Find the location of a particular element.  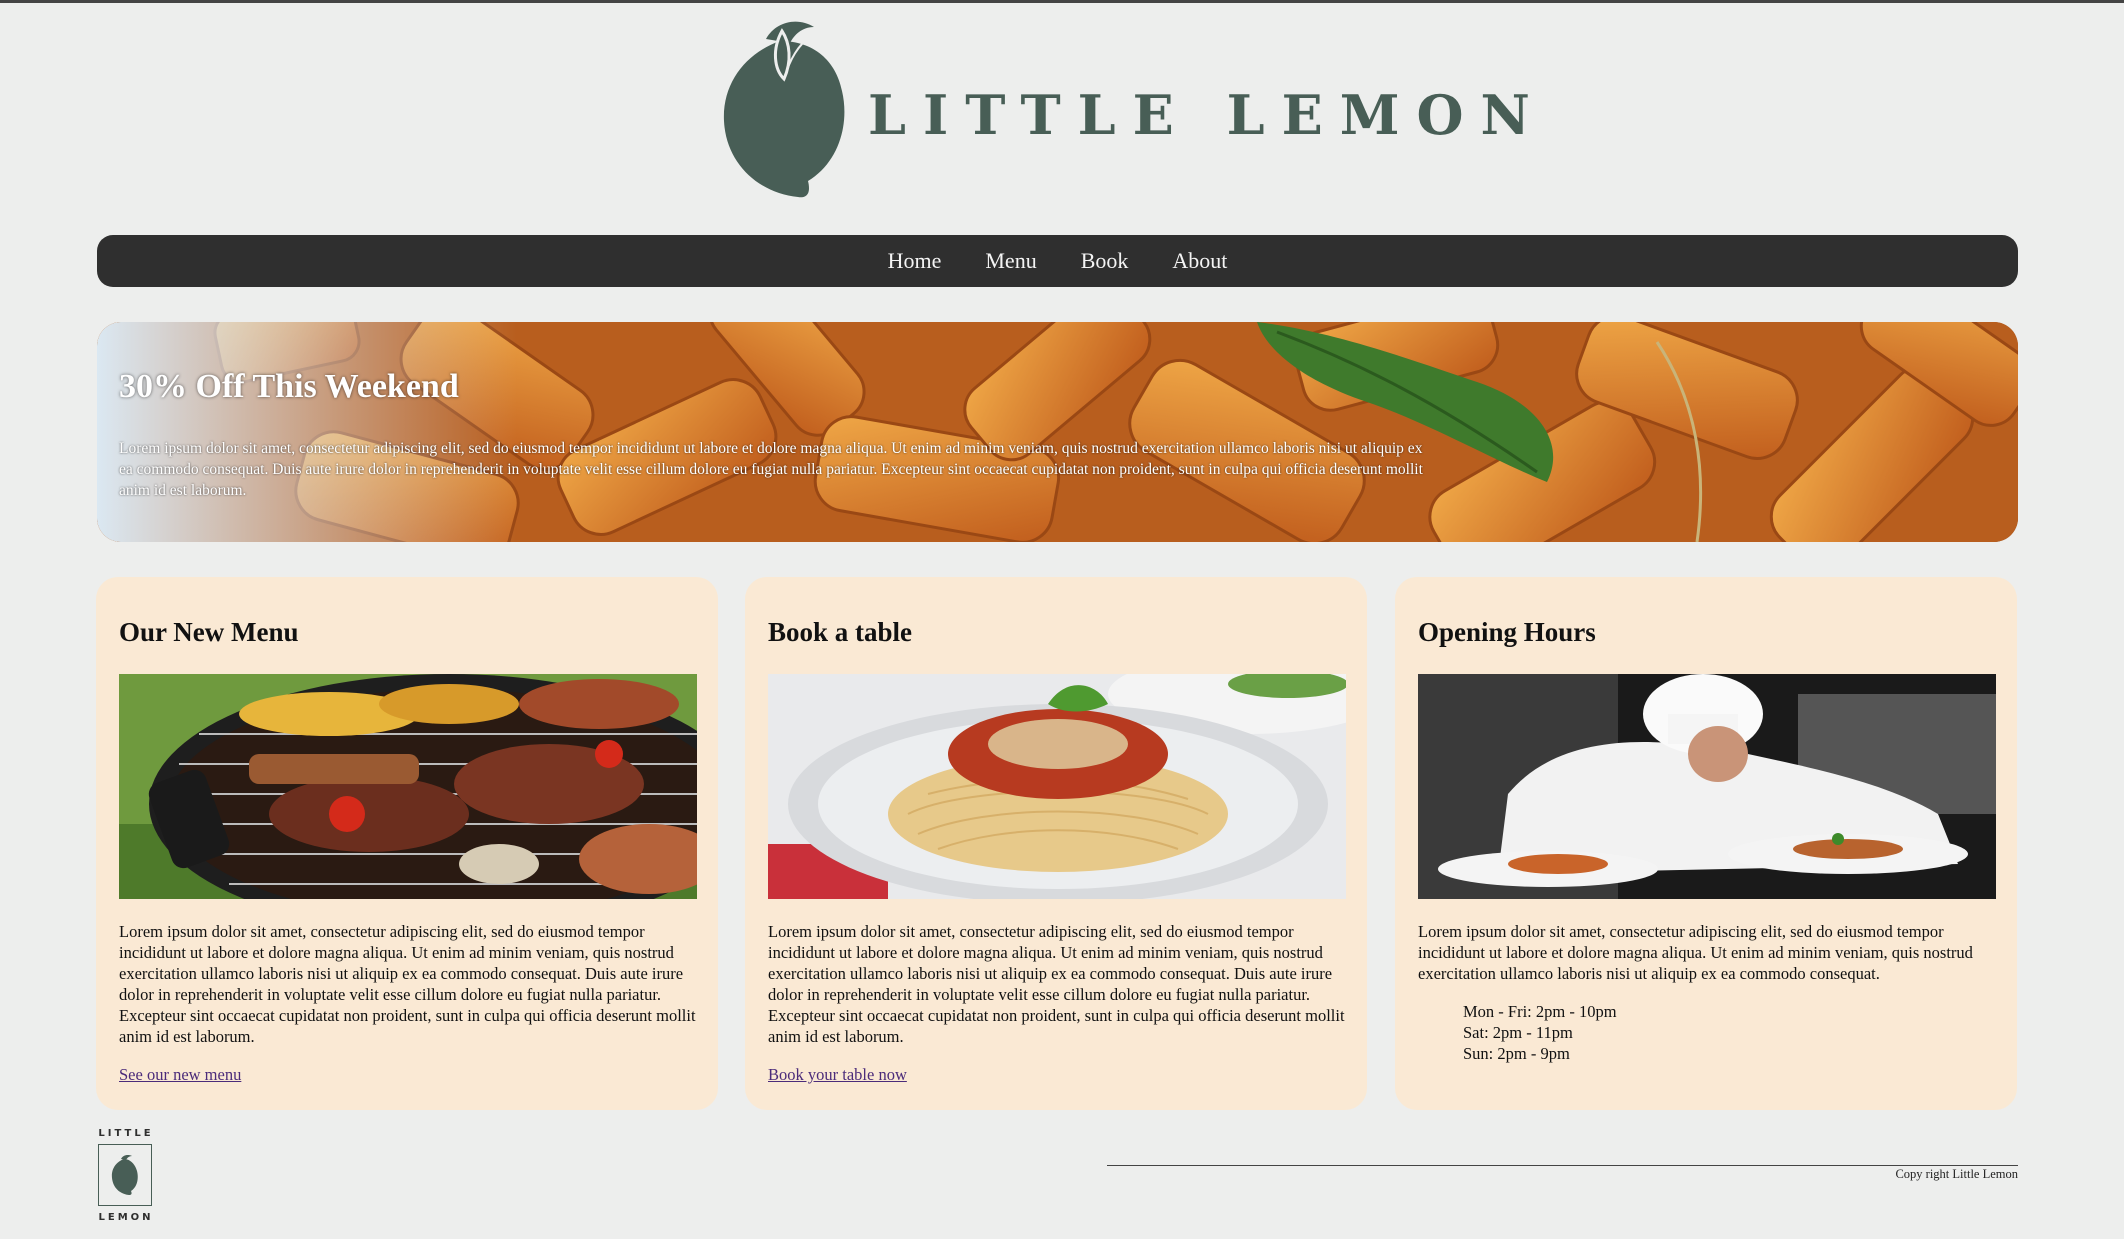

spaghetti-image is located at coordinates (1057, 786).